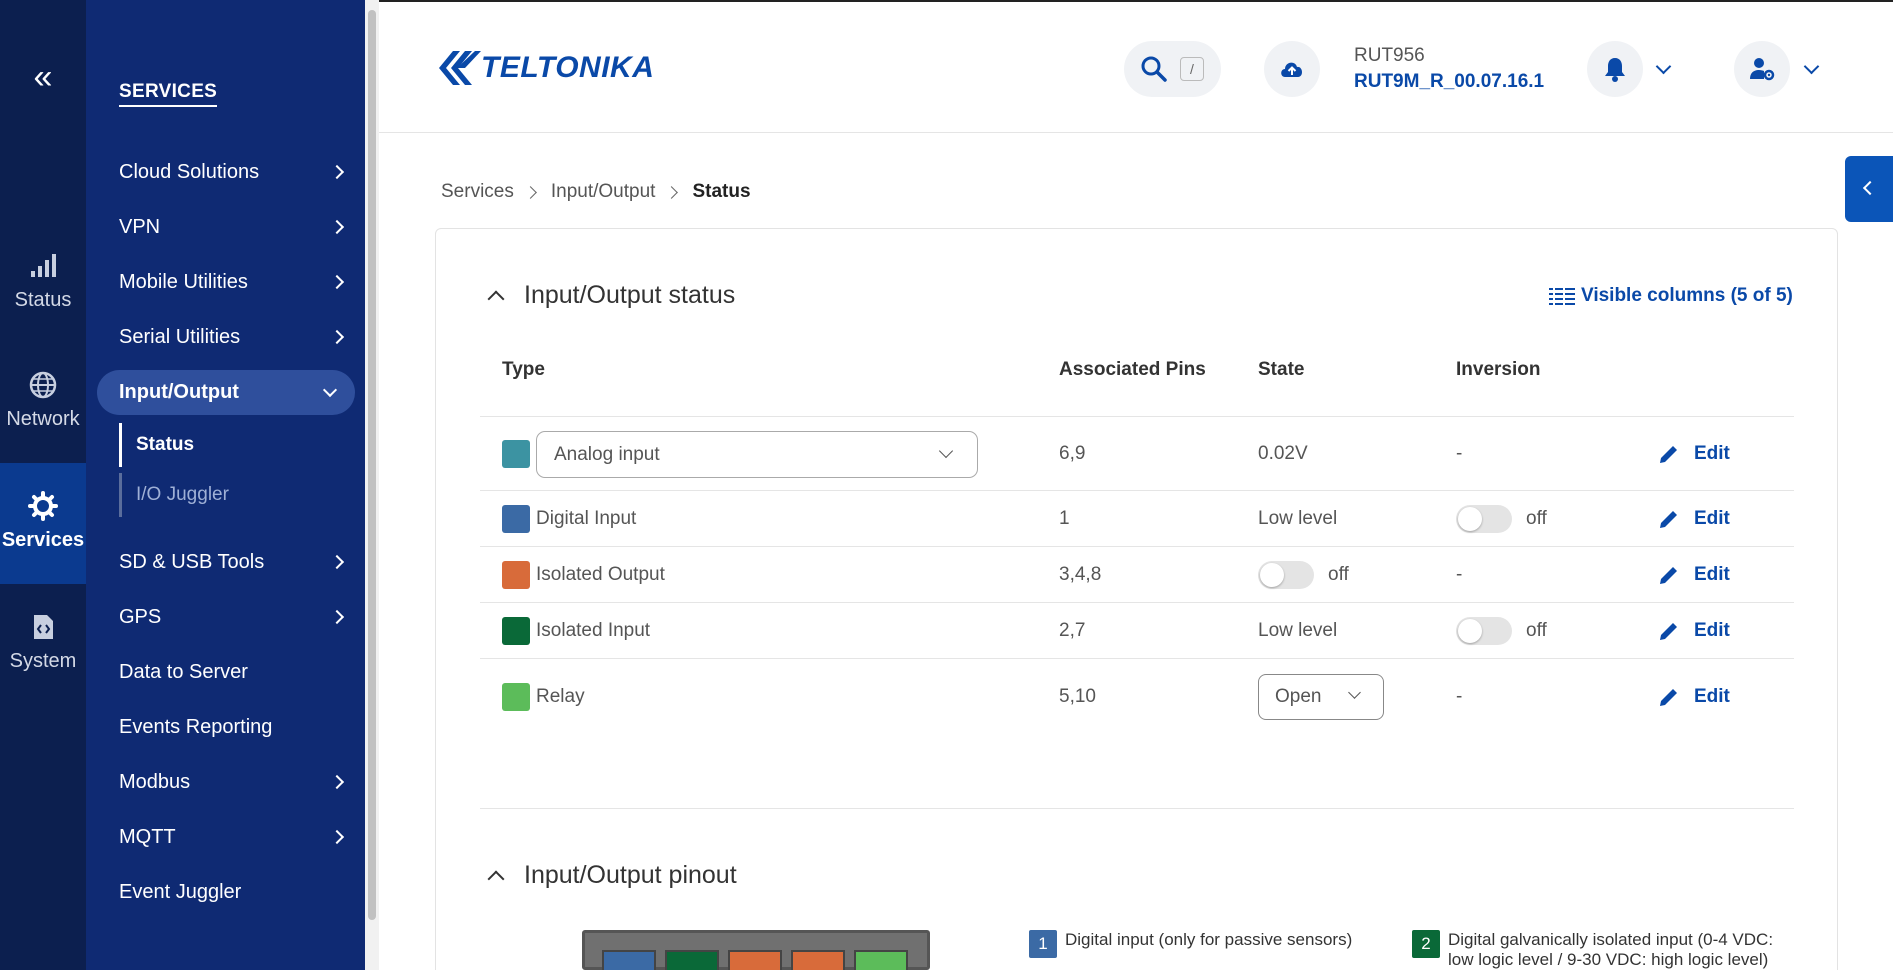 The image size is (1893, 970). Describe the element at coordinates (757, 454) in the screenshot. I see `analog-type-select: Analog input` at that location.